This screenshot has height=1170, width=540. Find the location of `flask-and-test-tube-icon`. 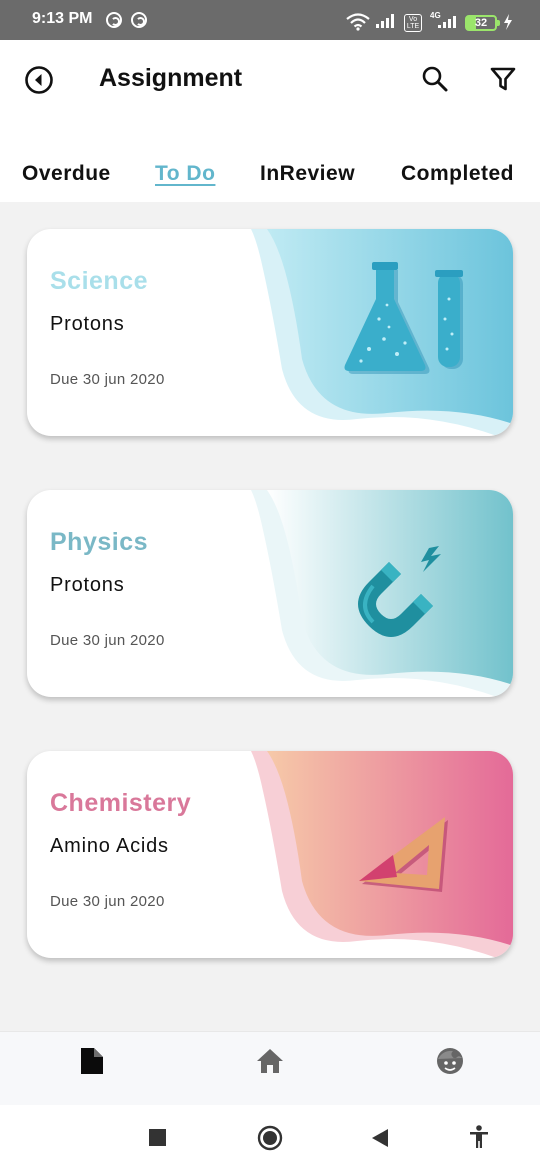

flask-and-test-tube-icon is located at coordinates (403, 318).